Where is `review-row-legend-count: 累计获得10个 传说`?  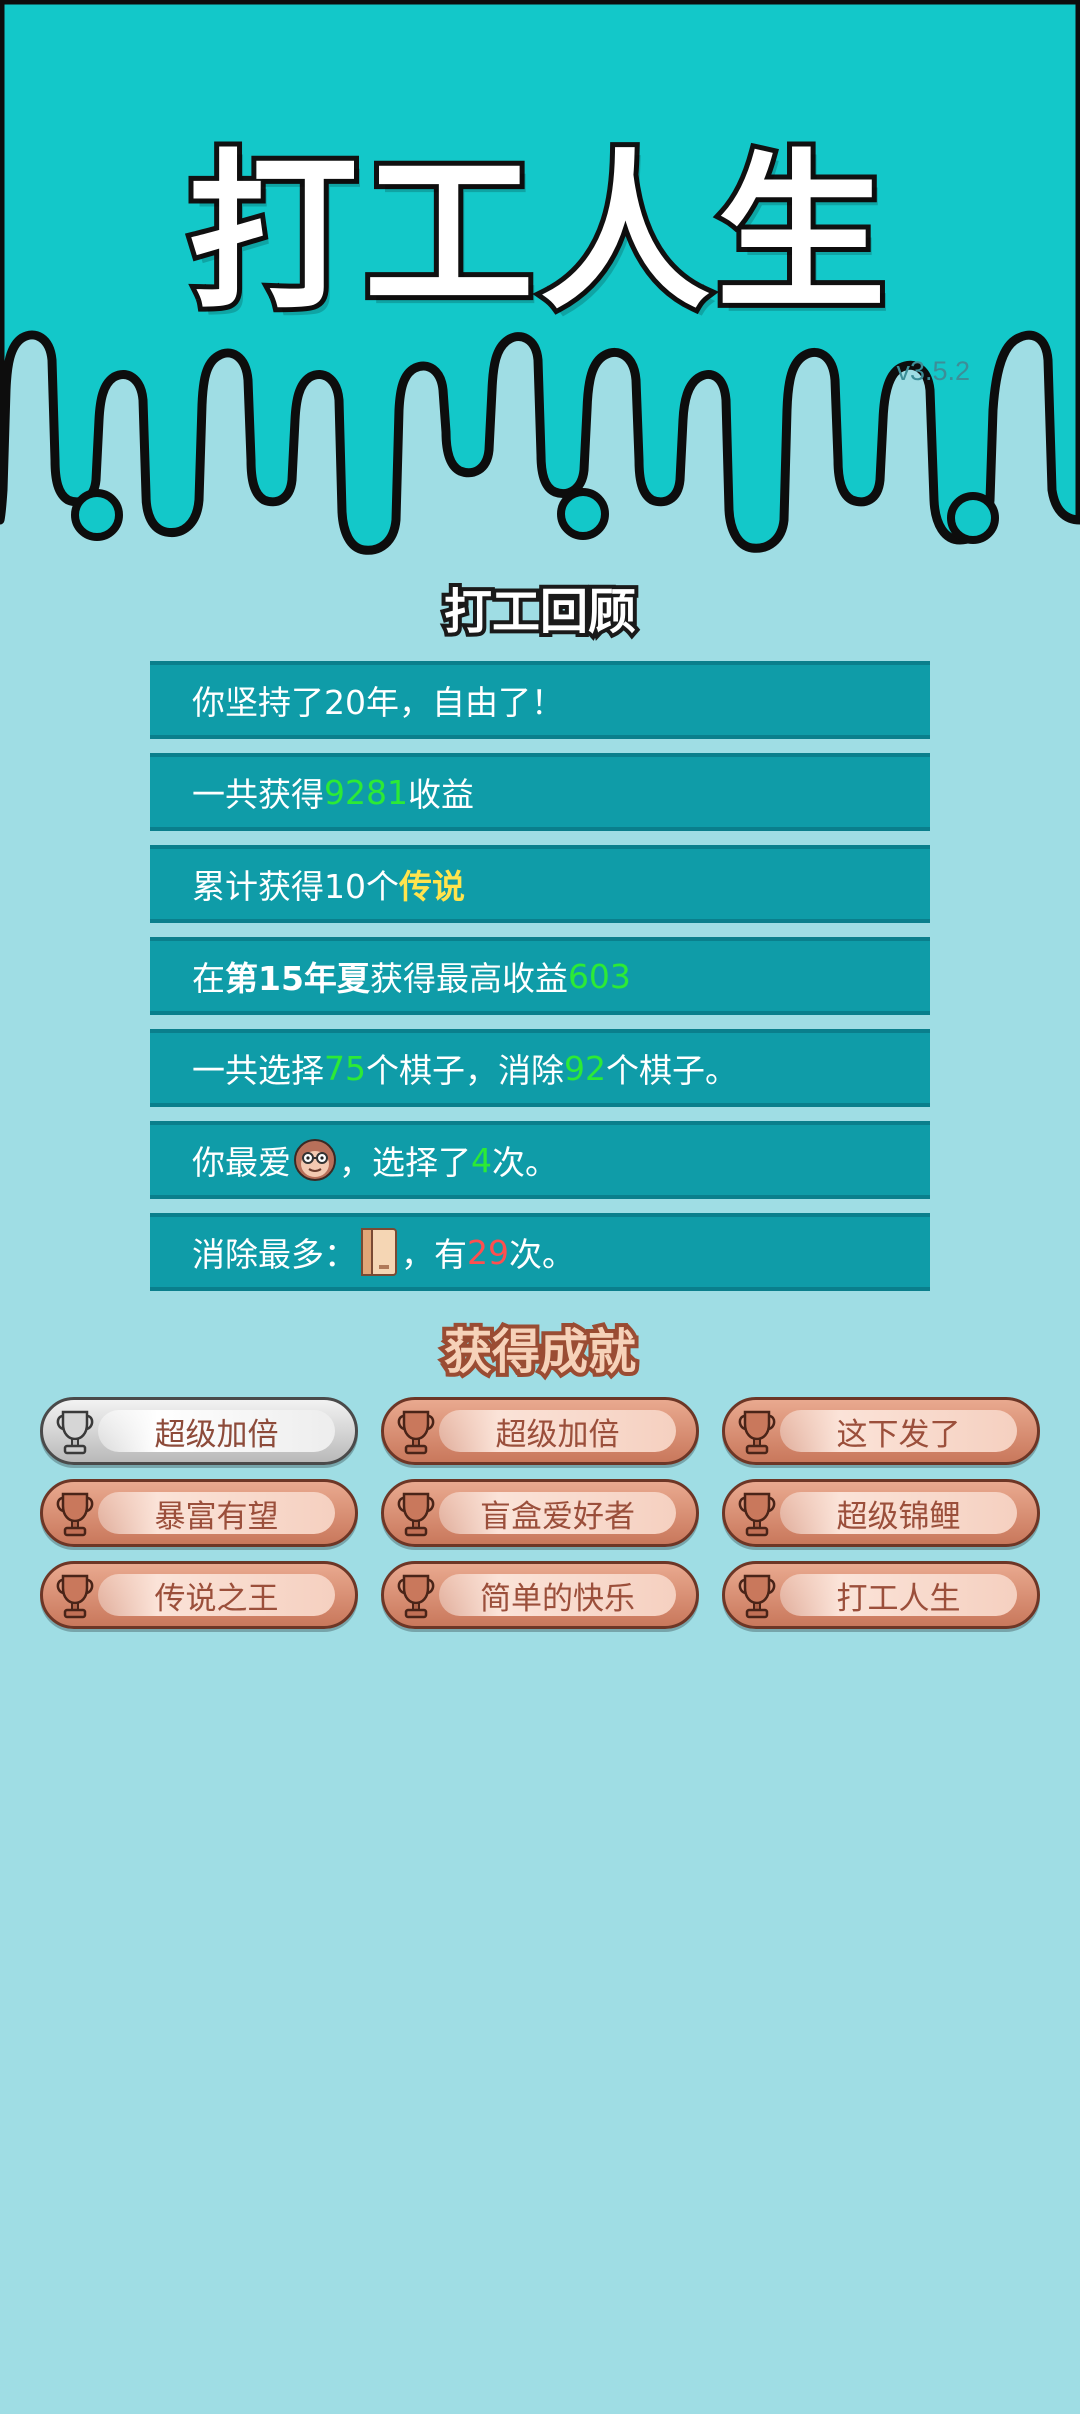
review-row-legend-count: 累计获得10个 传说 is located at coordinates (540, 884).